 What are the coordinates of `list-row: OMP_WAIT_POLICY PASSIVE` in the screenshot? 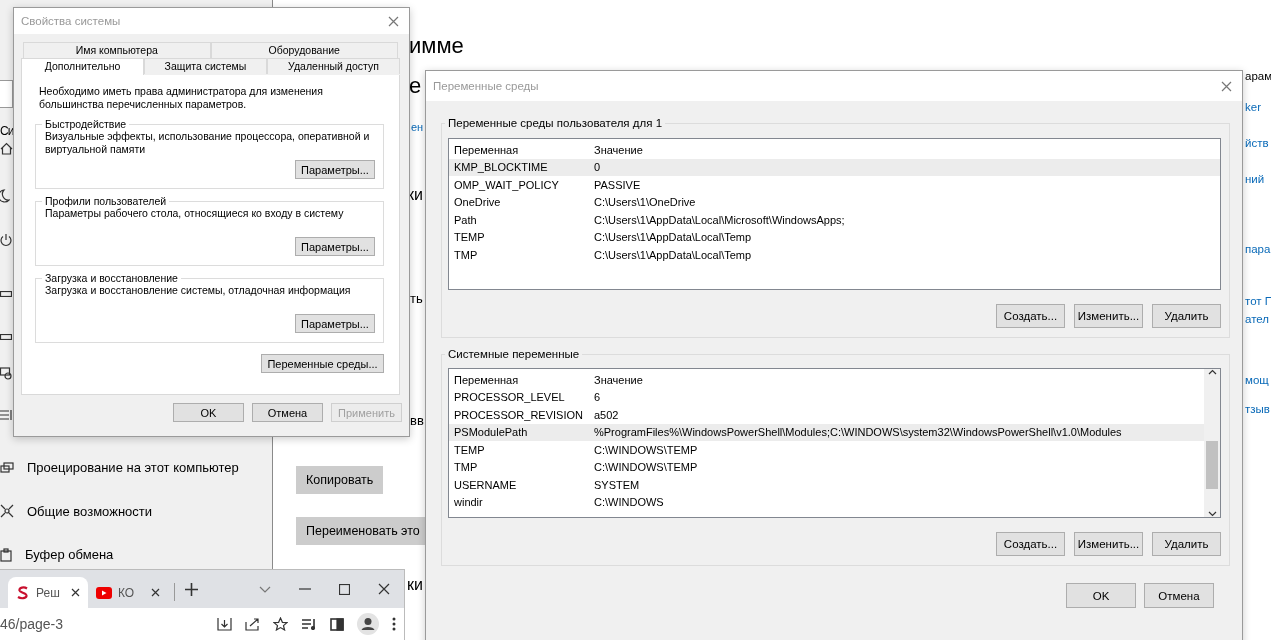 It's located at (834, 185).